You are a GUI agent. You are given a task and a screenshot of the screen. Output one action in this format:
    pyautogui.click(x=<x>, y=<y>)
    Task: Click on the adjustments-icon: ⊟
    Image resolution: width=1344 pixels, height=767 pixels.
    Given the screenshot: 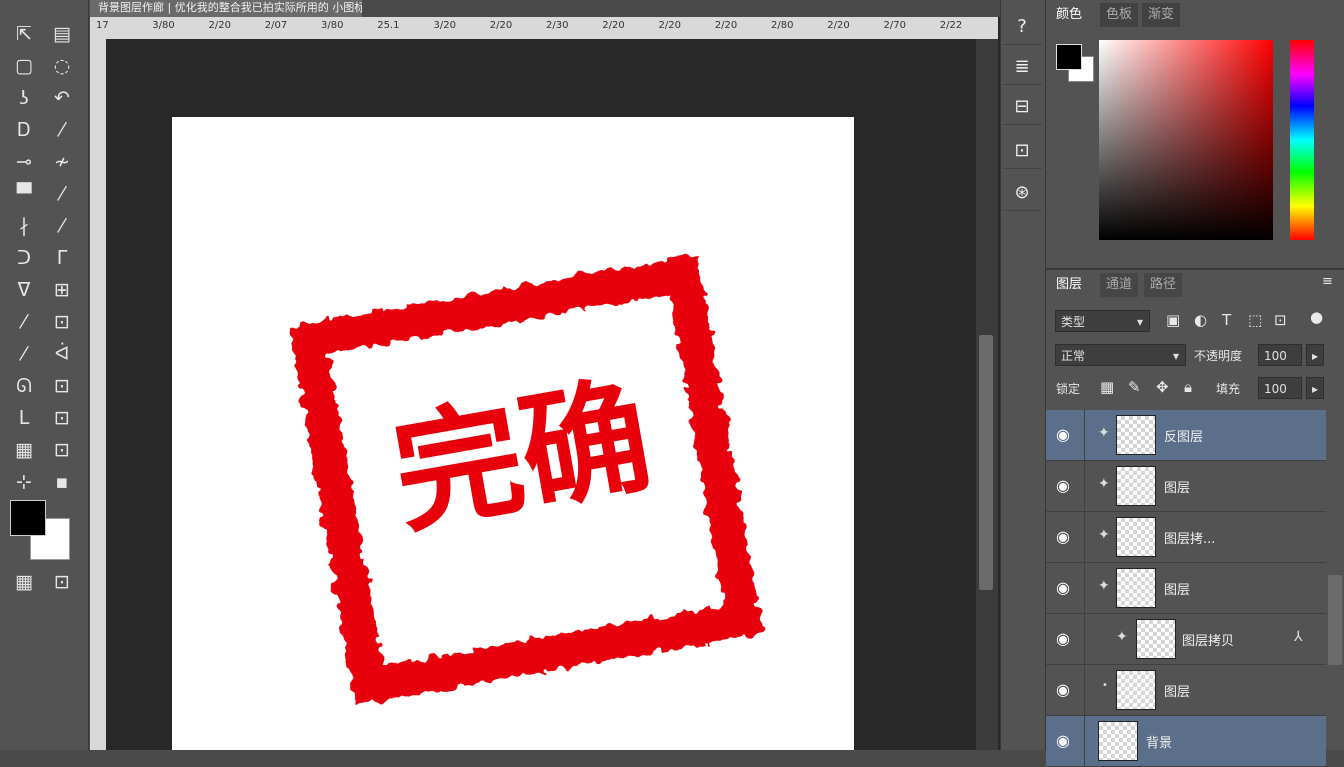 What is the action you would take?
    pyautogui.click(x=1022, y=106)
    